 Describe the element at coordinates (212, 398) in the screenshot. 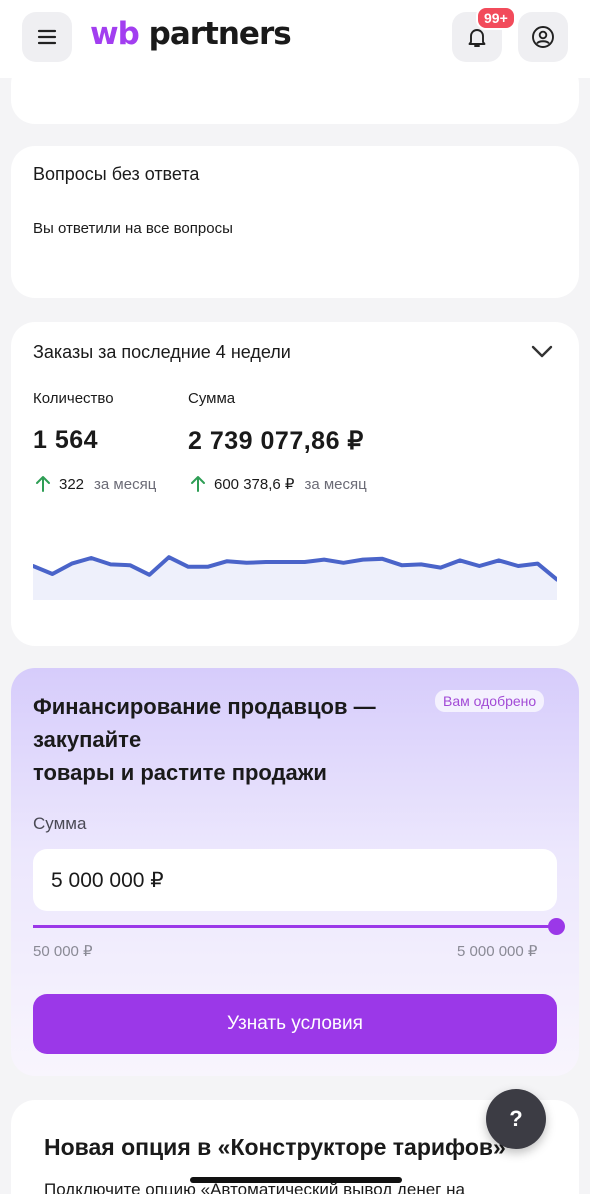

I see `sum-label: Сумма` at that location.